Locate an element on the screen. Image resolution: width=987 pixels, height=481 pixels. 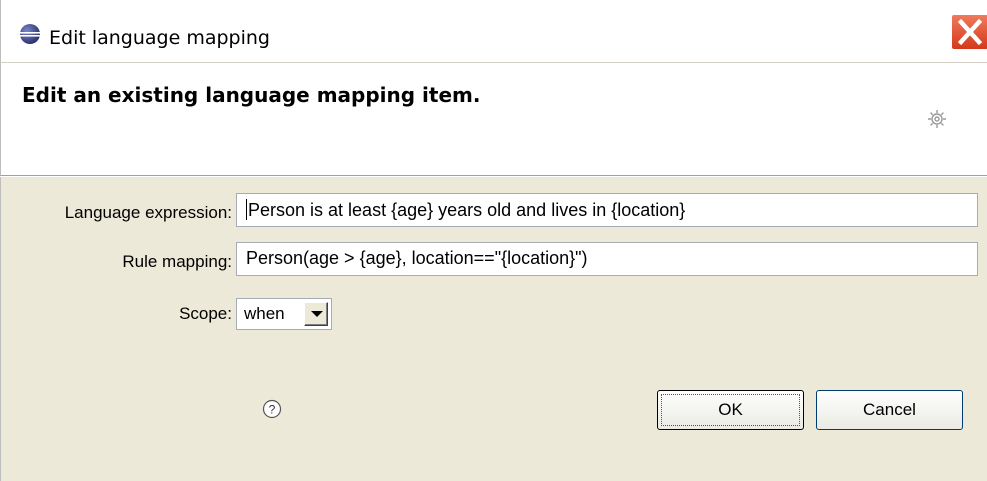
ok-button: OK is located at coordinates (730, 410).